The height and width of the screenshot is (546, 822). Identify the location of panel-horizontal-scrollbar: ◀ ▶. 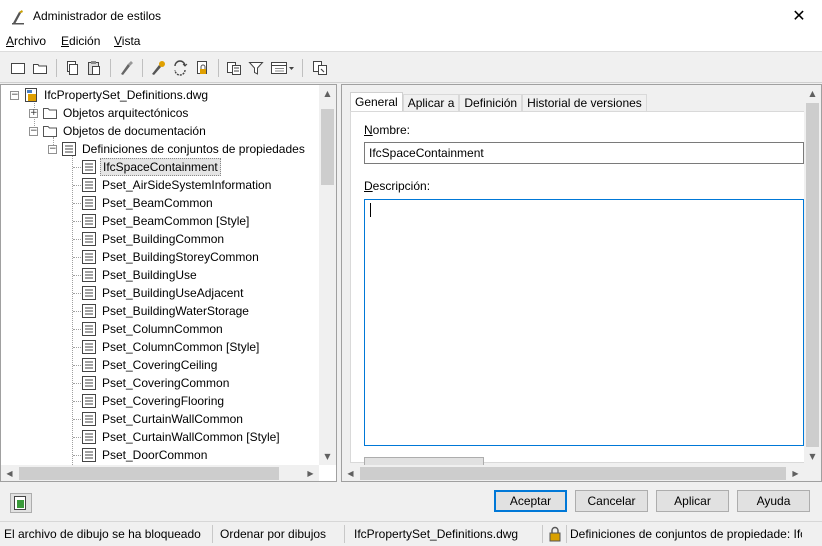
(573, 473).